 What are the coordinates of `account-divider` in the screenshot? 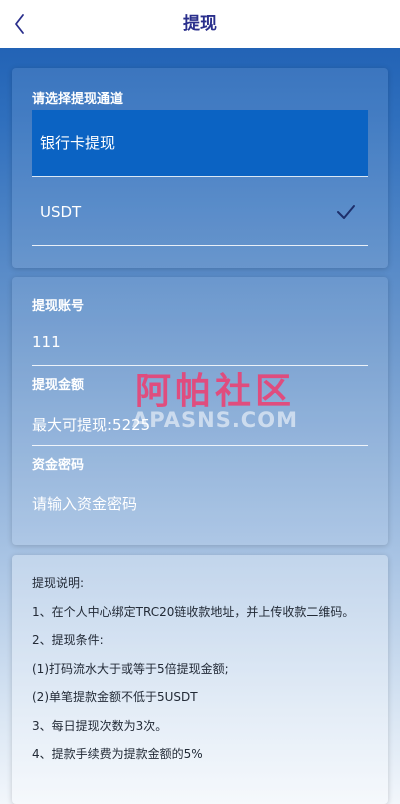 It's located at (200, 365).